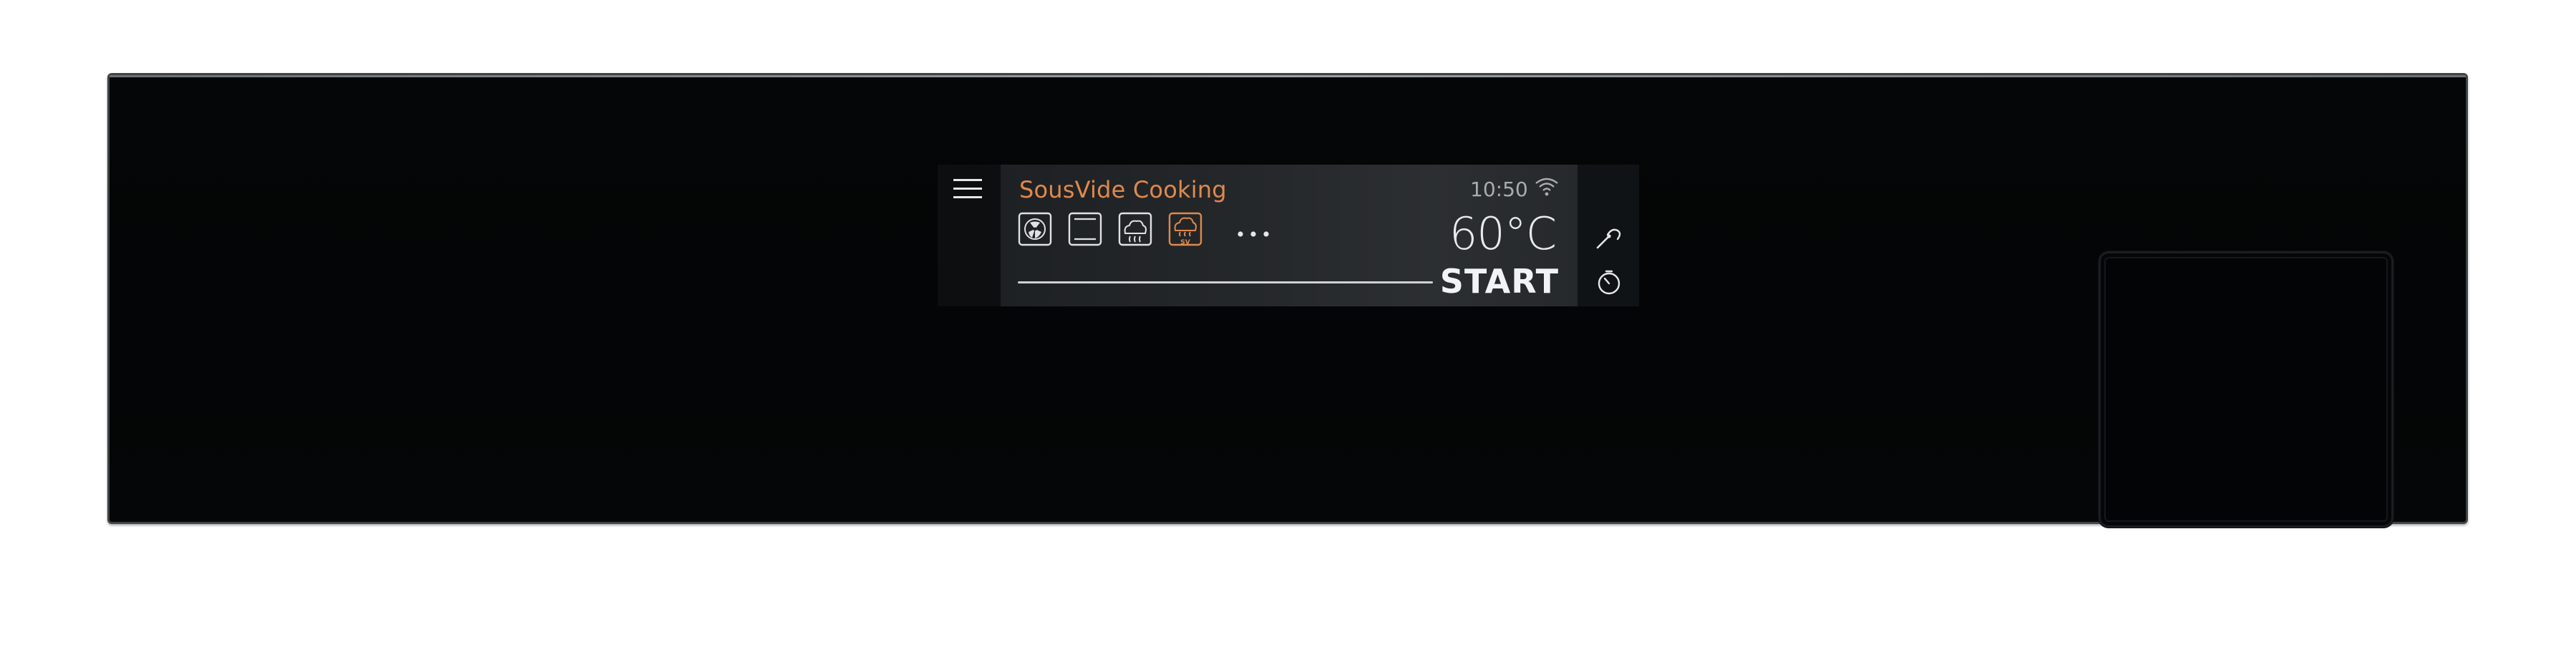  Describe the element at coordinates (1609, 282) in the screenshot. I see `timer-icon` at that location.